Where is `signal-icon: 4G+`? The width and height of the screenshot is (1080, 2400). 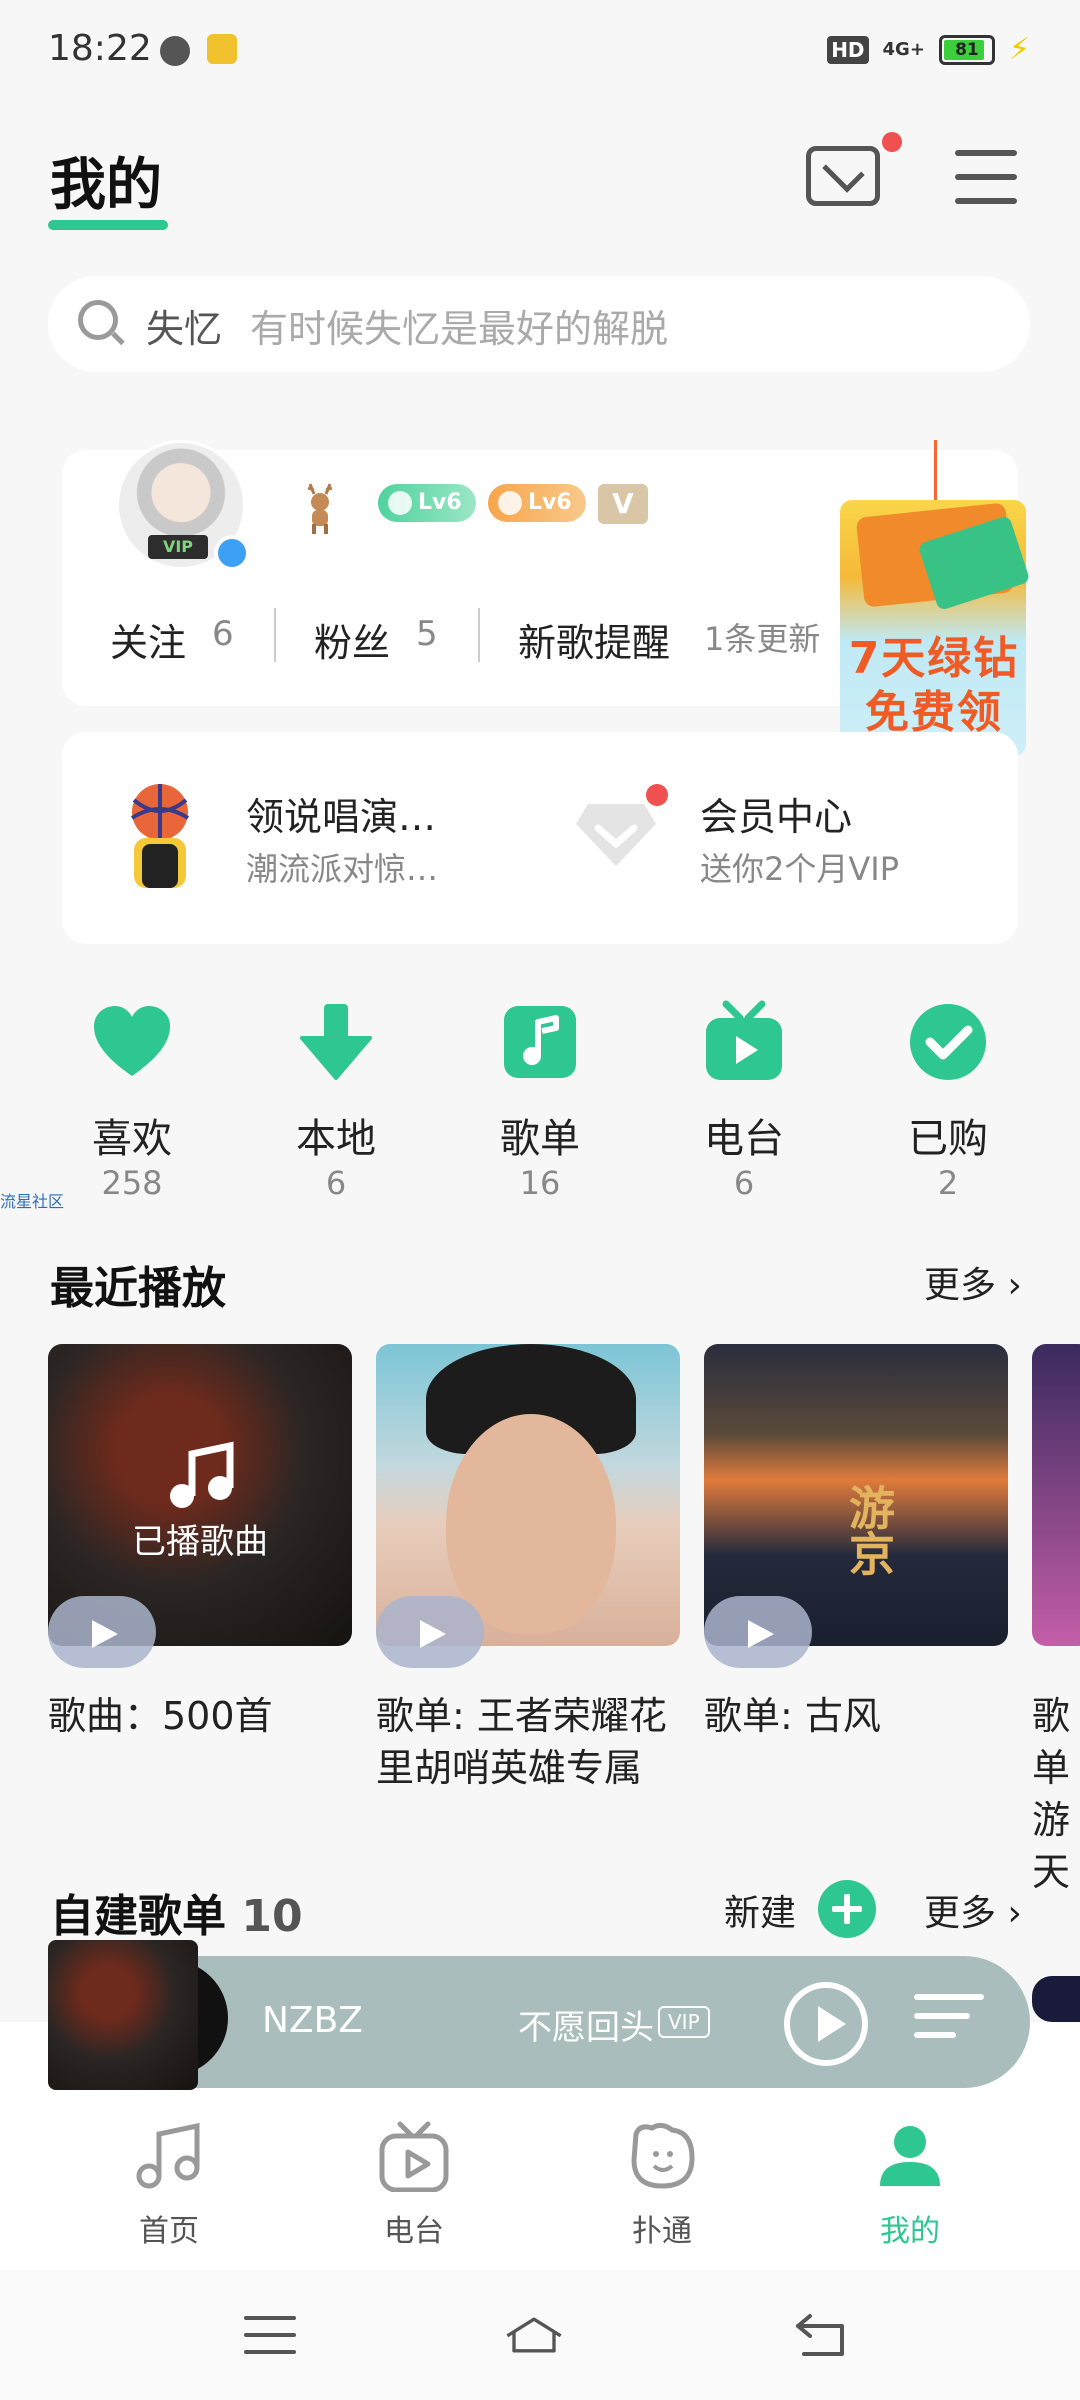 signal-icon: 4G+ is located at coordinates (903, 49).